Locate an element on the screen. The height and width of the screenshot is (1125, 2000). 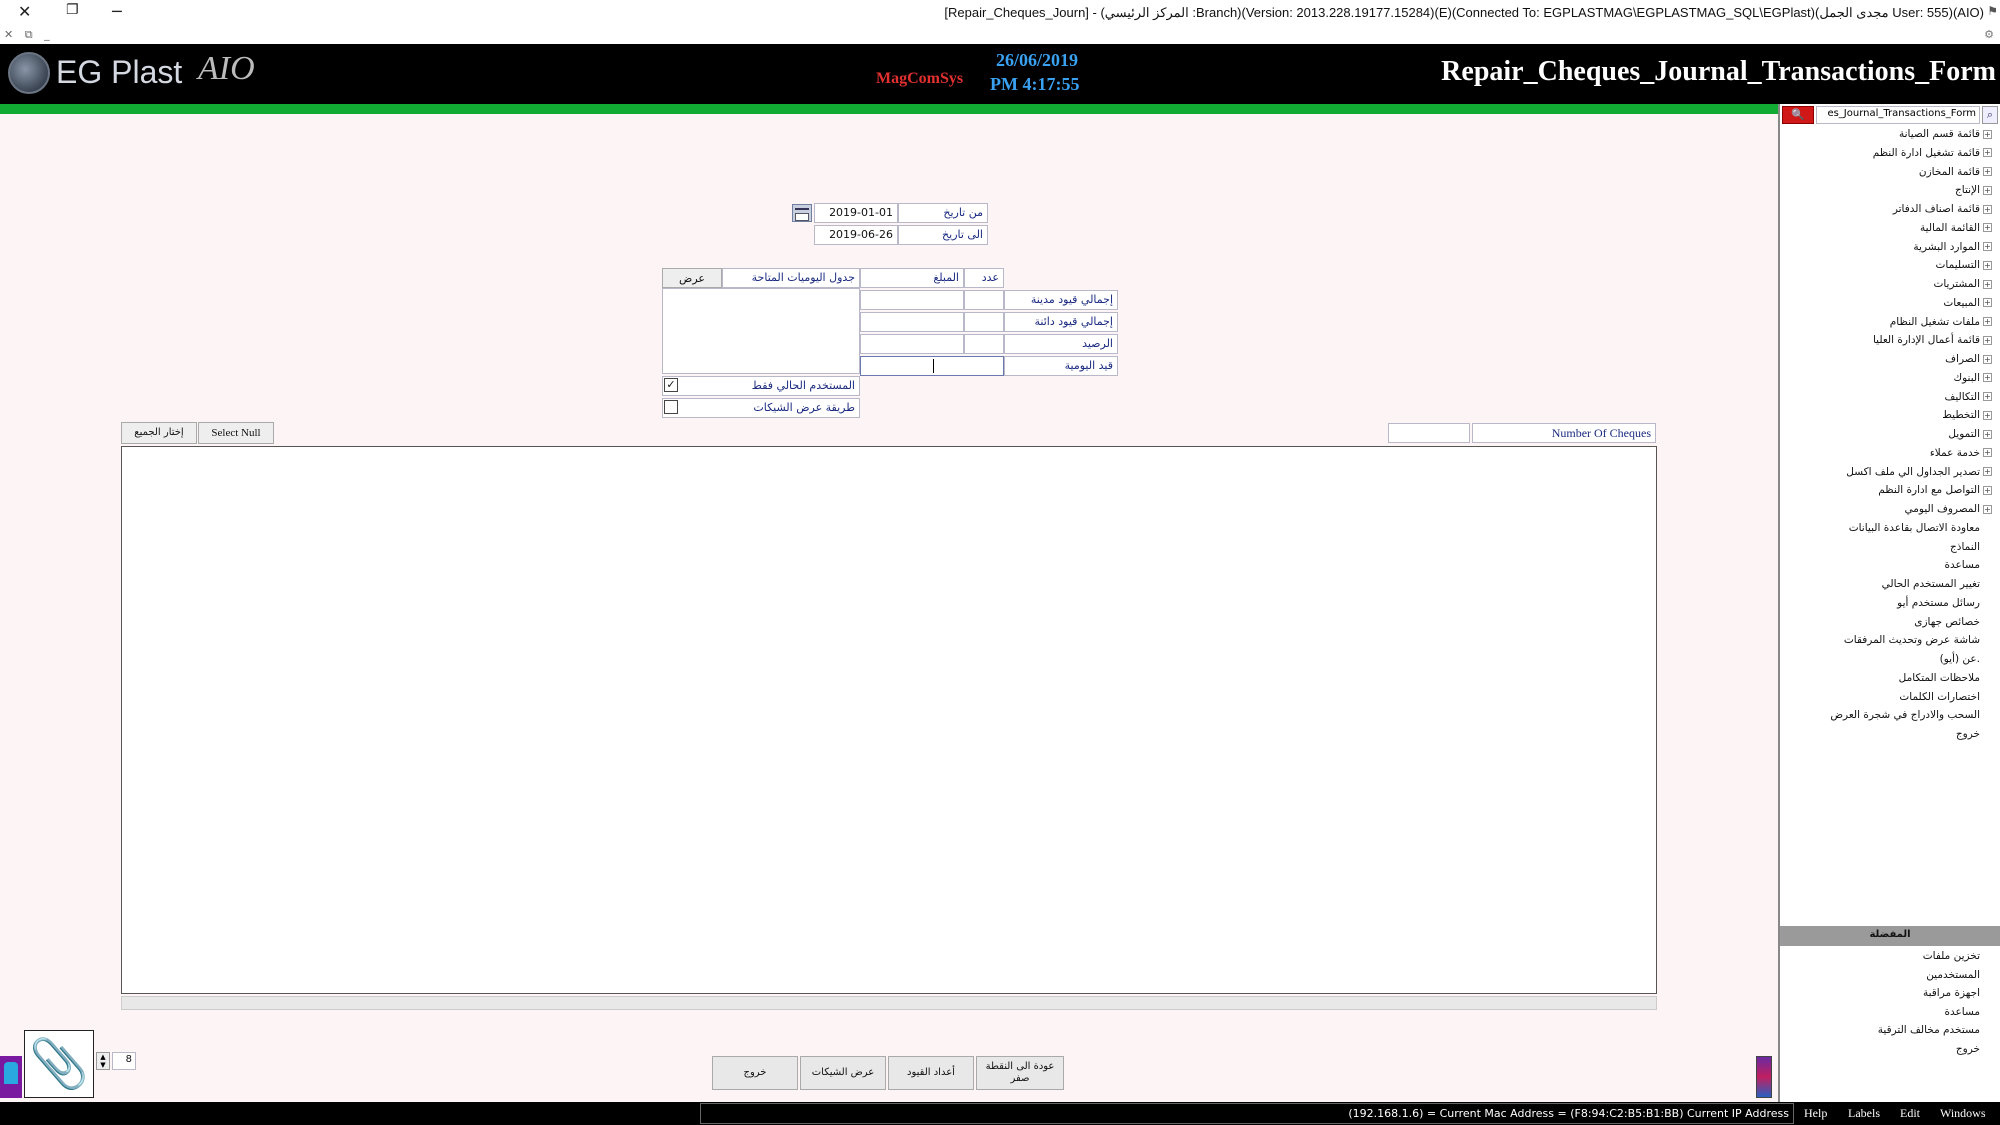
nav-tree-item-label: خروج is located at coordinates (1967, 734).